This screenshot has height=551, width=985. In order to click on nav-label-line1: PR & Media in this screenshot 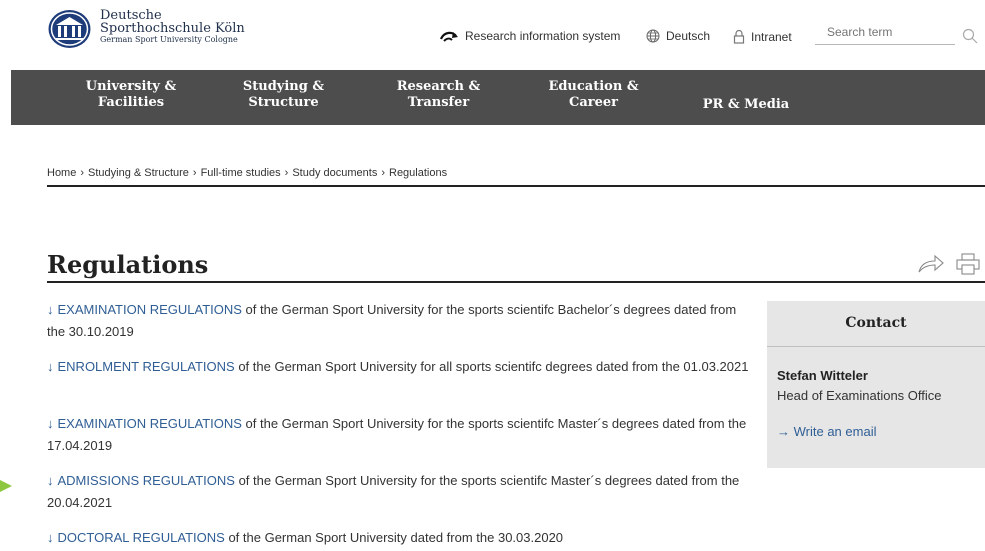, I will do `click(746, 104)`.